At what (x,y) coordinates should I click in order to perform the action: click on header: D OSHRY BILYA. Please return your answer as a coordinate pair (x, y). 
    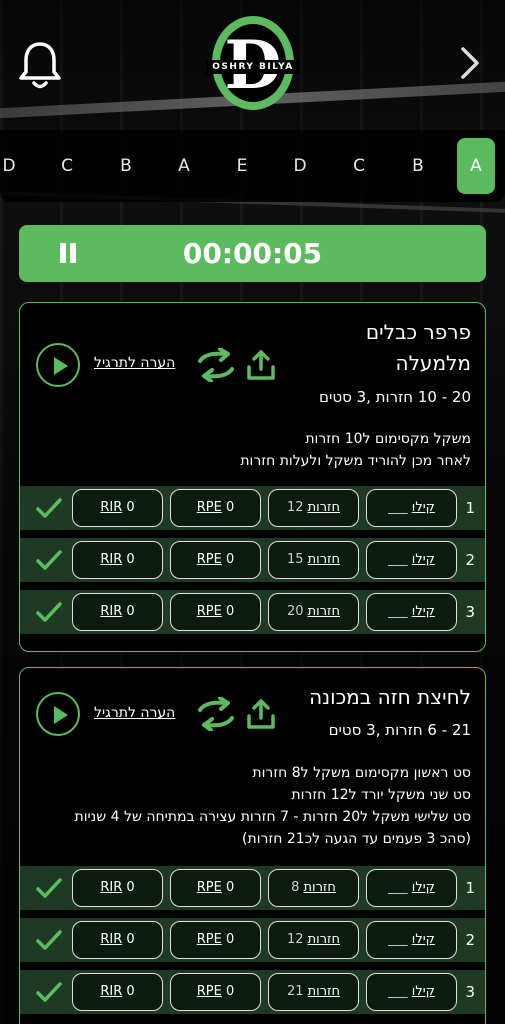
    Looking at the image, I should click on (252, 60).